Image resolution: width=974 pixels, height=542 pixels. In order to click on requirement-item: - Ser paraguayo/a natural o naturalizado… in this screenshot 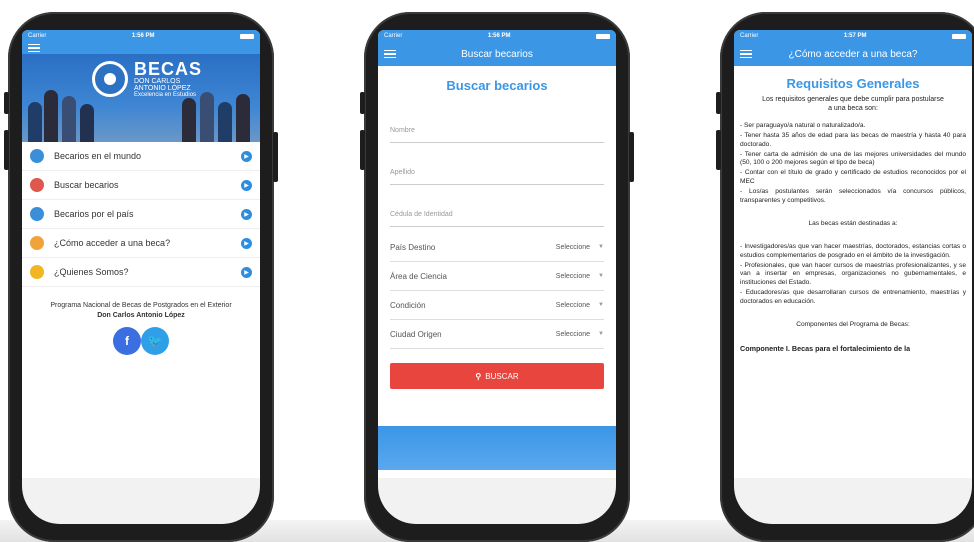, I will do `click(803, 125)`.